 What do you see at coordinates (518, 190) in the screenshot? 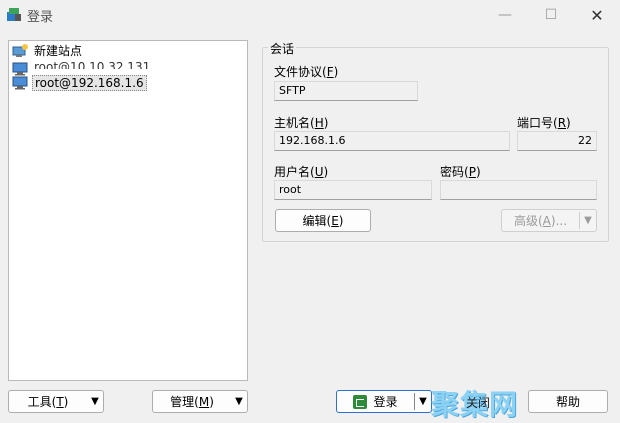
I see `password-input` at bounding box center [518, 190].